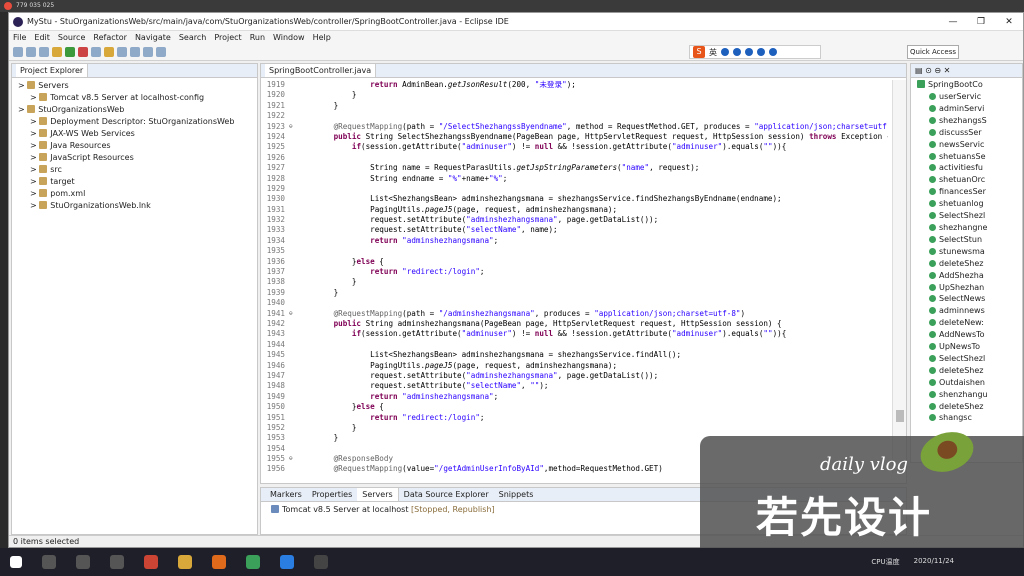  What do you see at coordinates (574, 262) in the screenshot?
I see `code-line: 1936 }else {` at bounding box center [574, 262].